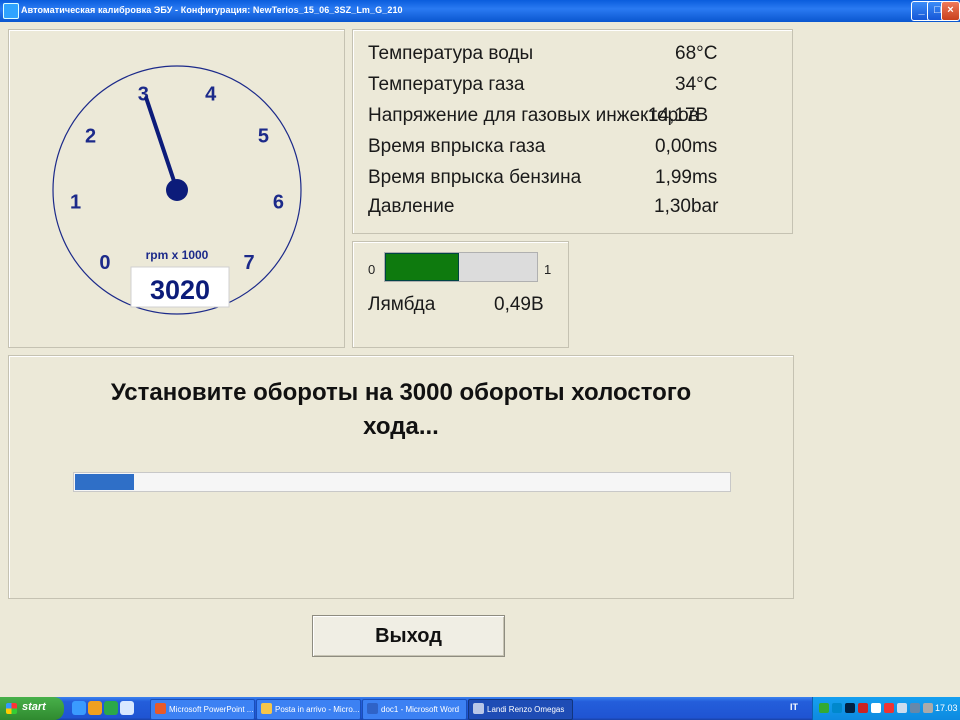 The height and width of the screenshot is (720, 960). I want to click on language-indicator: IT, so click(794, 707).